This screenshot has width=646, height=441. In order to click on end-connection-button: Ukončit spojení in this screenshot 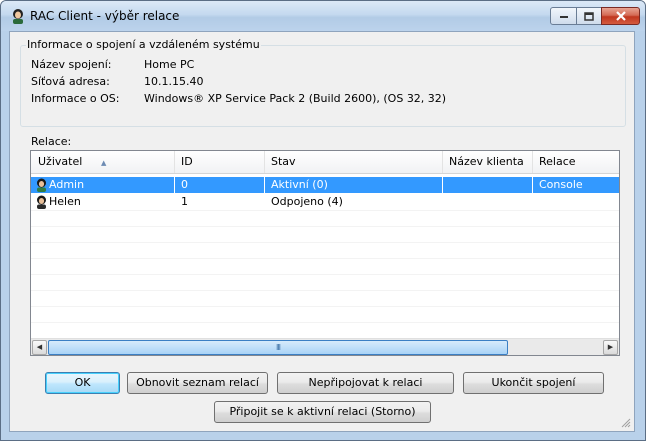, I will do `click(533, 383)`.